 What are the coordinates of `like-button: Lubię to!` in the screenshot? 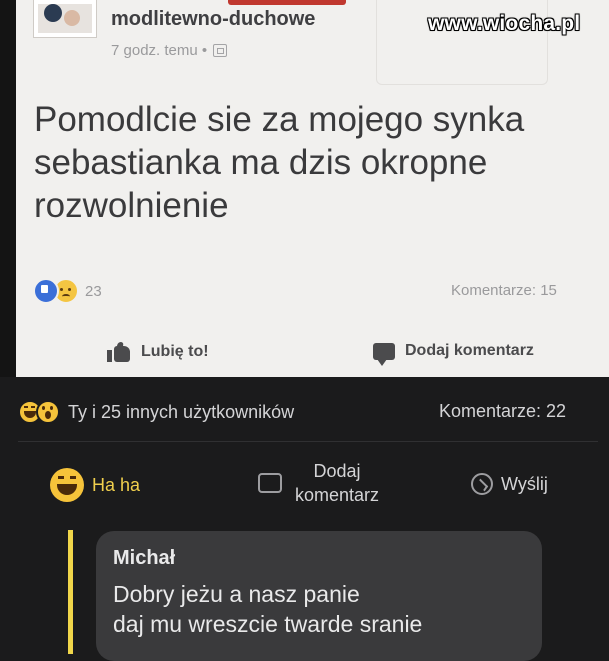 It's located at (158, 352).